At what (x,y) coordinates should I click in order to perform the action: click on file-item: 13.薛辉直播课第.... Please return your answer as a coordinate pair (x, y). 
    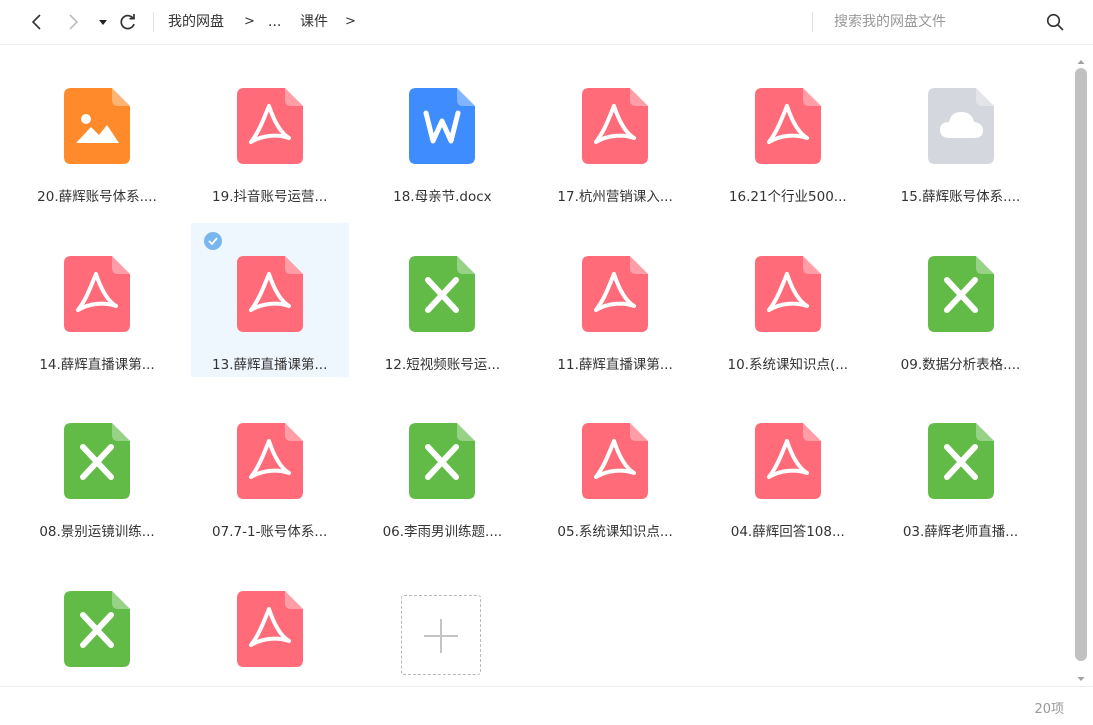
    Looking at the image, I should click on (269, 299).